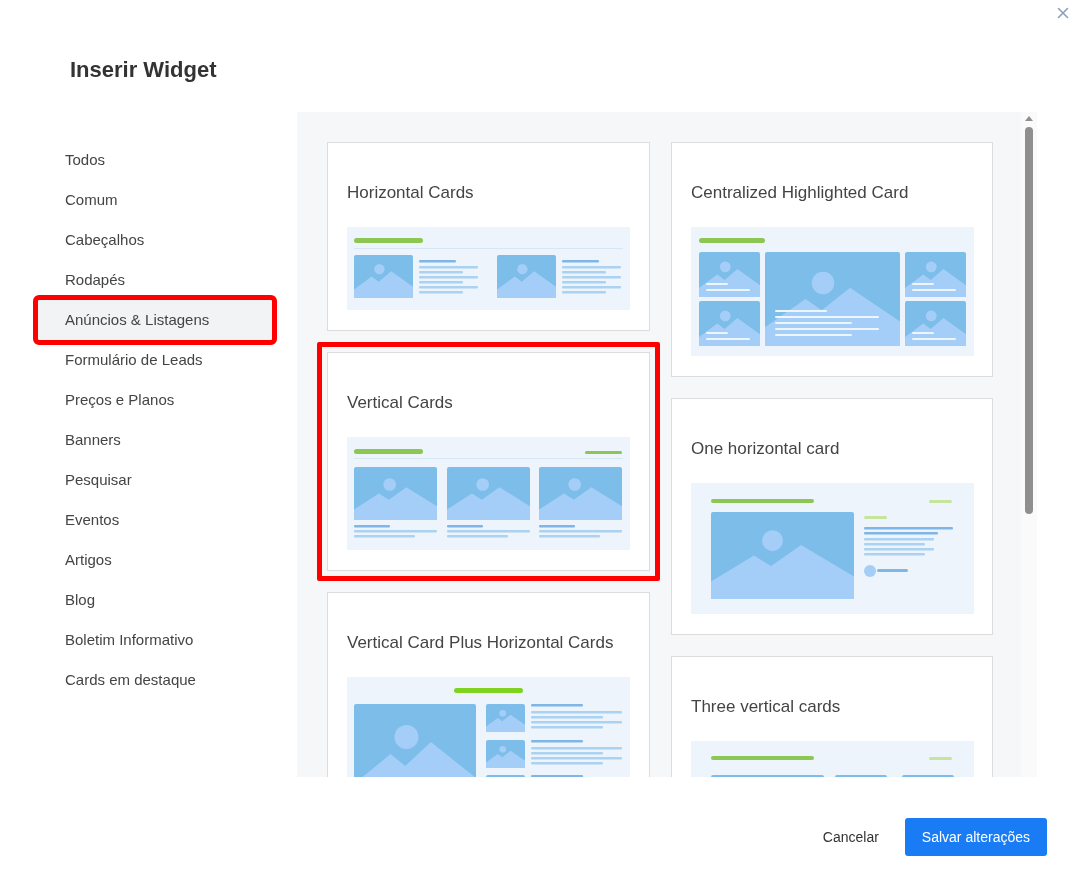  Describe the element at coordinates (155, 440) in the screenshot. I see `sidebar-item: Banners` at that location.